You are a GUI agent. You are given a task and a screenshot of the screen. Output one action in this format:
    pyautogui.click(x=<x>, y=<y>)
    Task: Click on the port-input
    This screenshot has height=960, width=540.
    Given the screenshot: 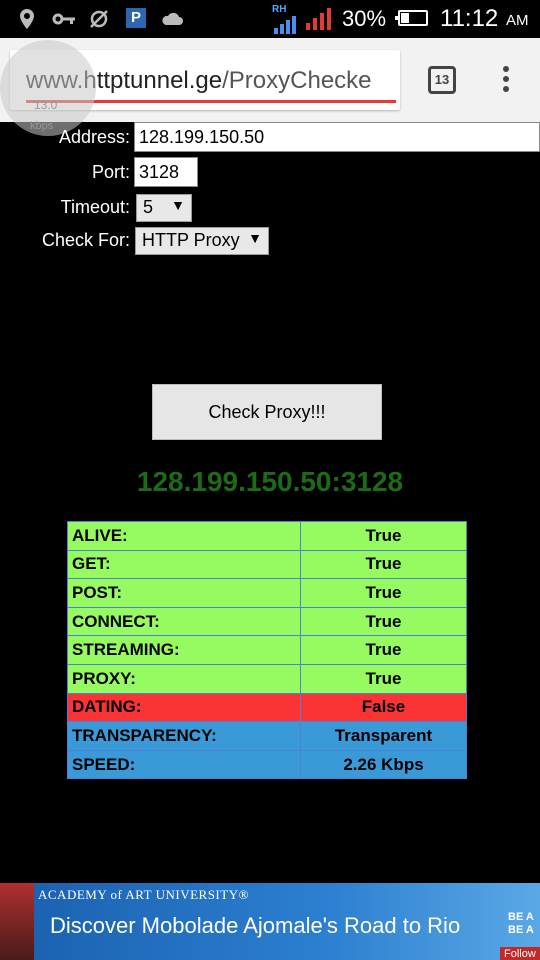 What is the action you would take?
    pyautogui.click(x=166, y=172)
    